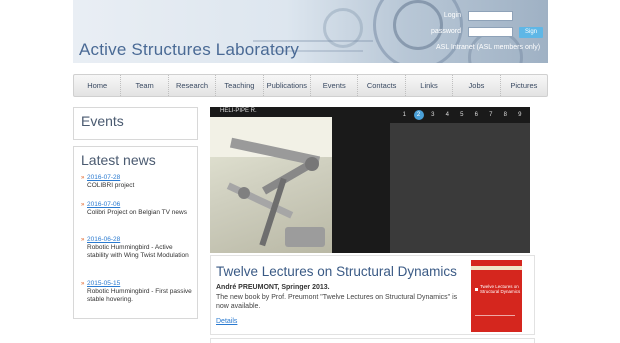 This screenshot has width=620, height=343. What do you see at coordinates (476, 289) in the screenshot?
I see `book-logo-icon` at bounding box center [476, 289].